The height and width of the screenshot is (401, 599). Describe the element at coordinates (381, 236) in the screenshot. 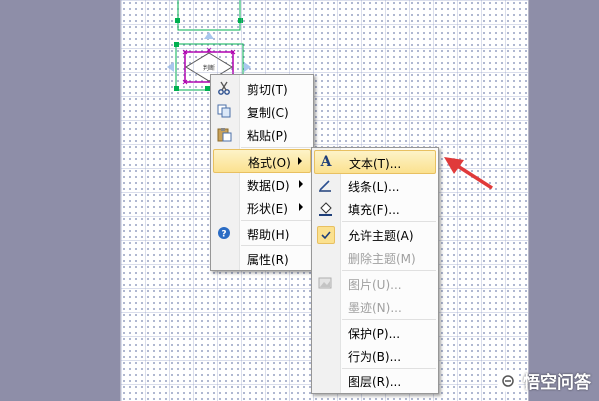

I see `submenu-item-label: 允许主题(A)` at that location.